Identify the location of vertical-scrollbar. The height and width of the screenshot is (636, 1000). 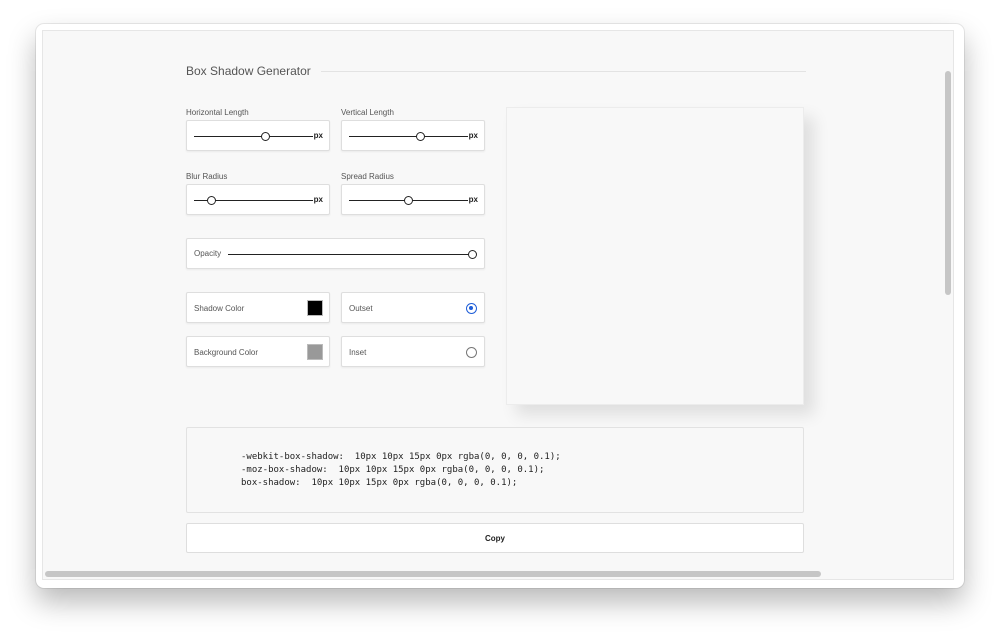
(948, 183).